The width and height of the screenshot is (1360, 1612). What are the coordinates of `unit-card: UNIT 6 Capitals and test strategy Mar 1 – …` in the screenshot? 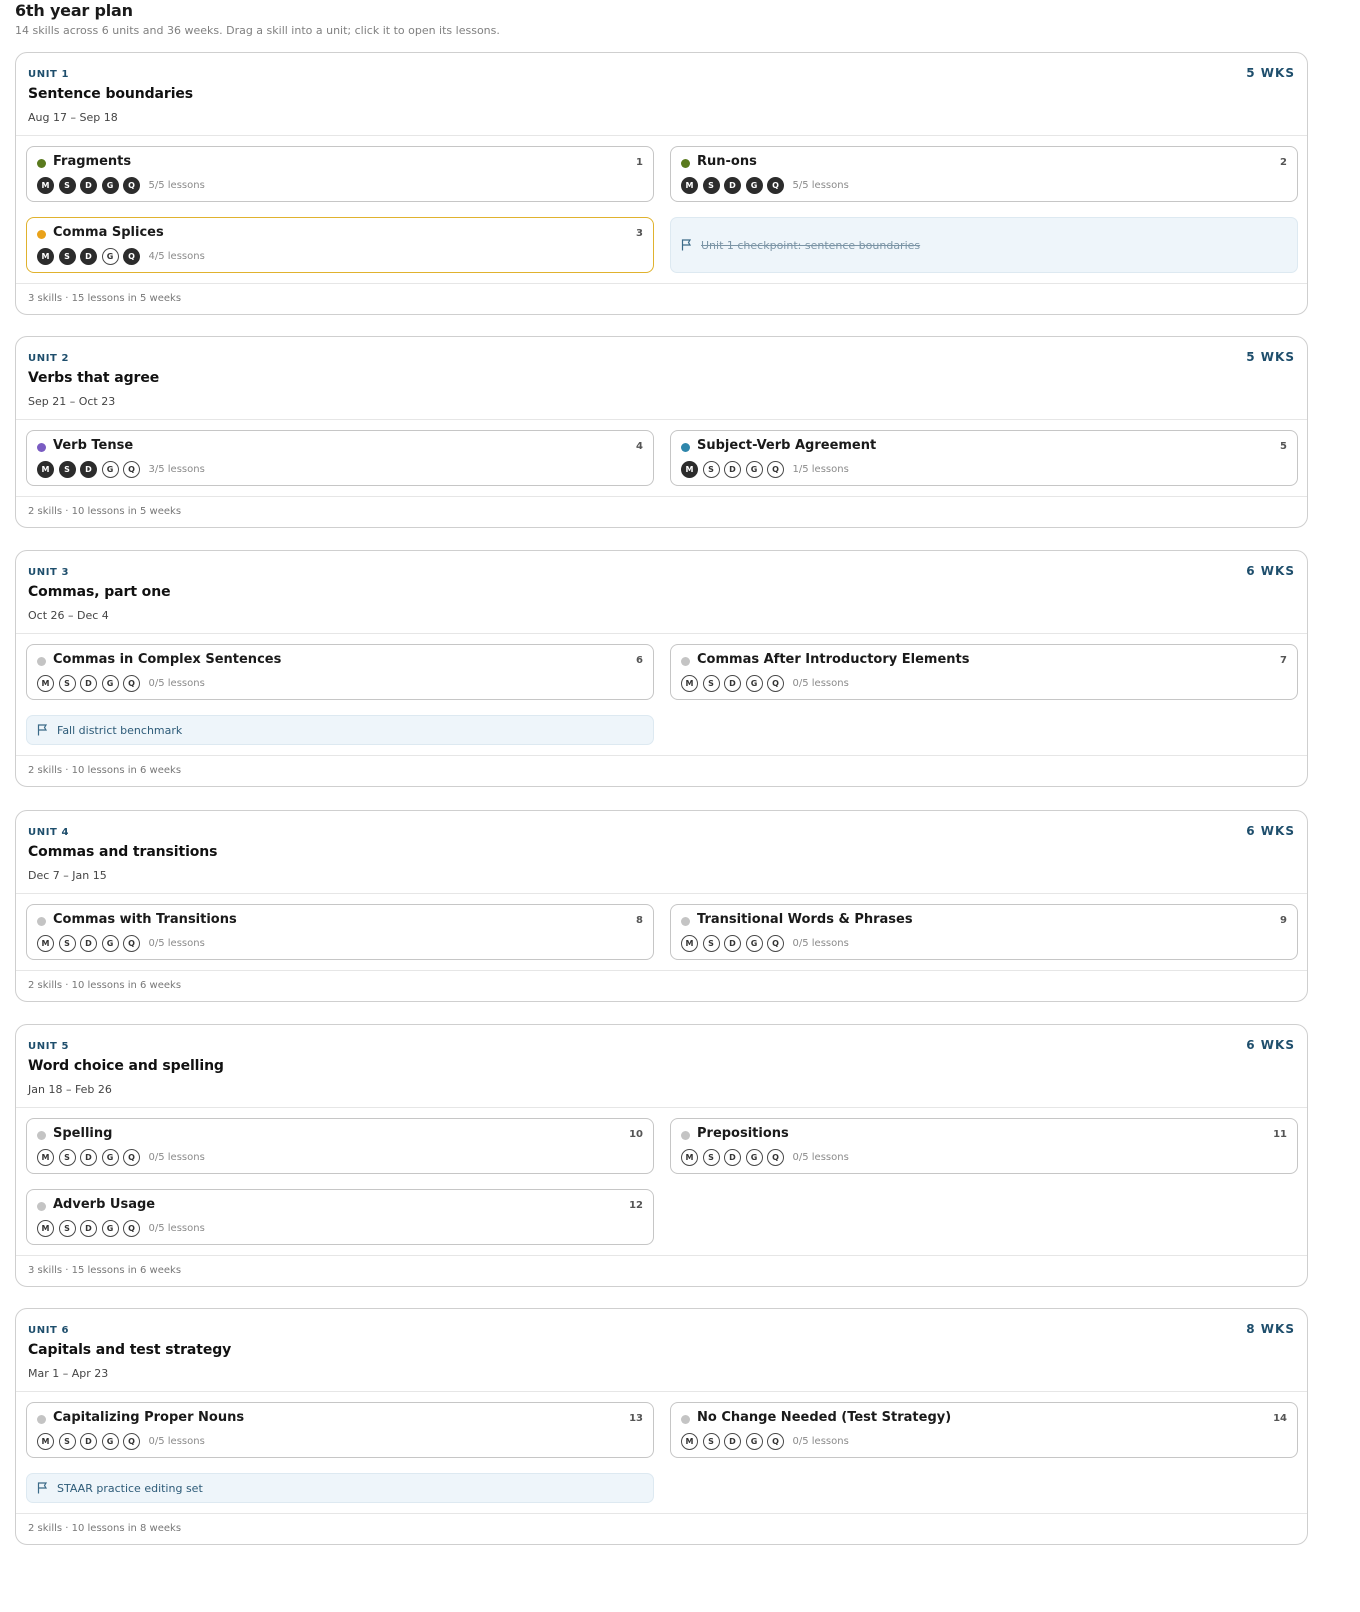 It's located at (661, 1426).